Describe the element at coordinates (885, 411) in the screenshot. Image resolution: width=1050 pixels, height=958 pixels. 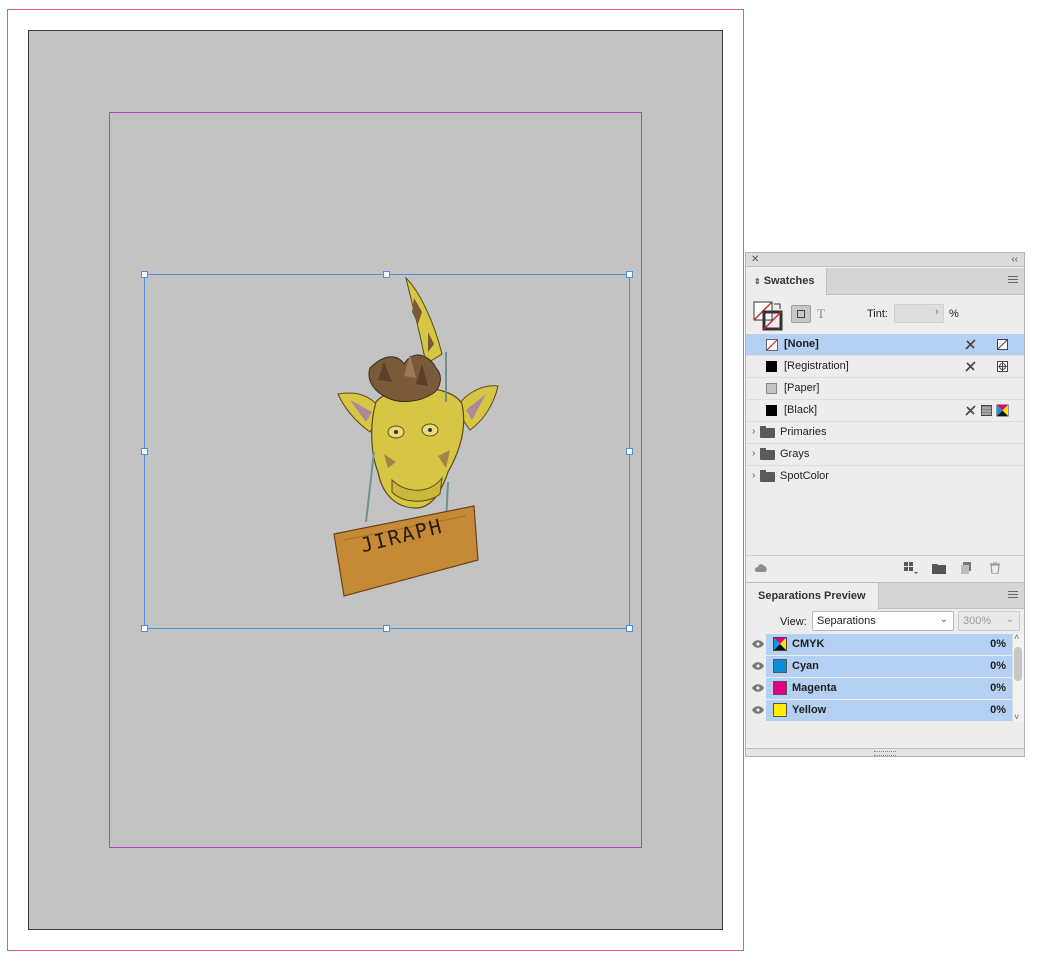
I see `swatch-row-black: [Black]` at that location.